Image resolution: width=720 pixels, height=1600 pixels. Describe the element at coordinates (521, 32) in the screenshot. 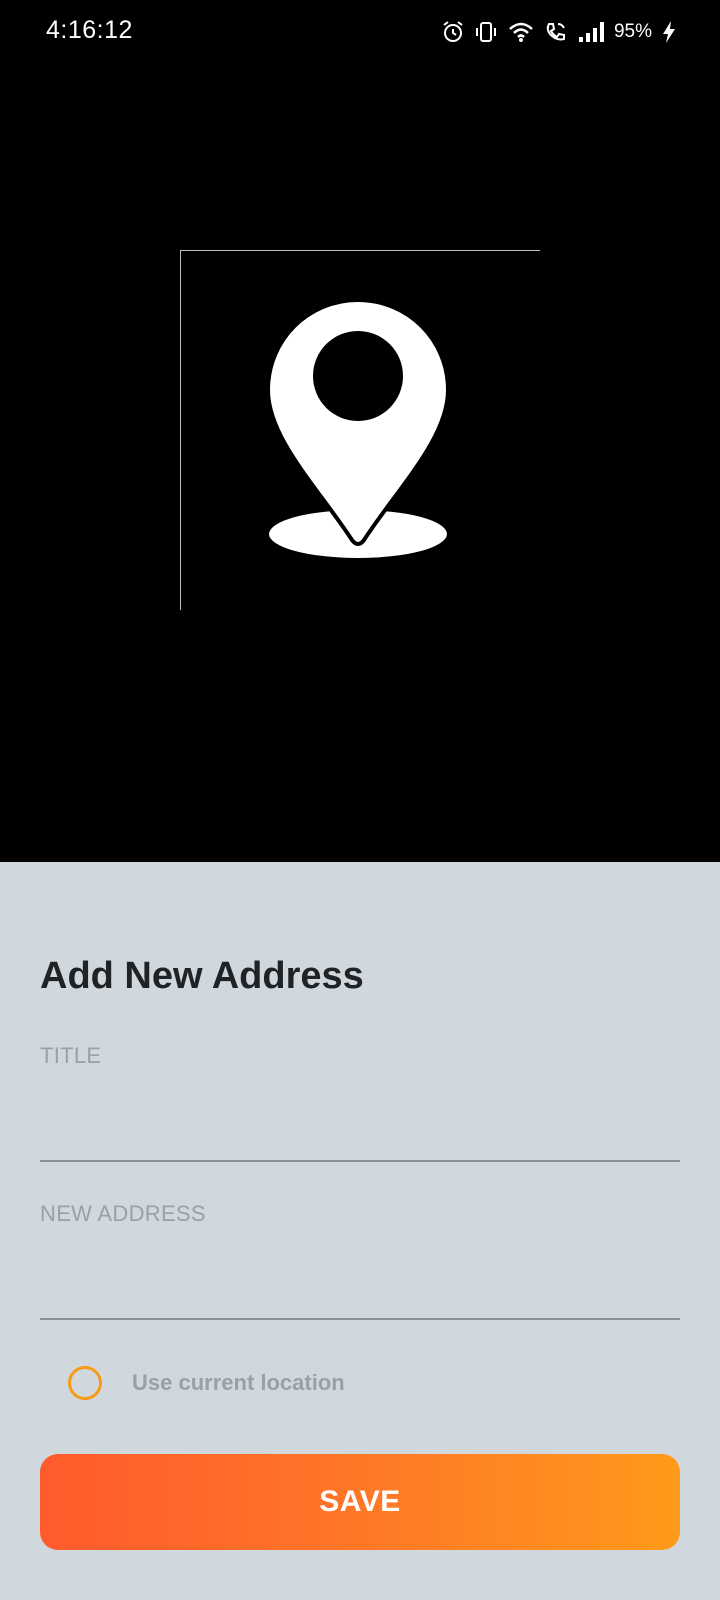

I see `wifi-icon` at that location.